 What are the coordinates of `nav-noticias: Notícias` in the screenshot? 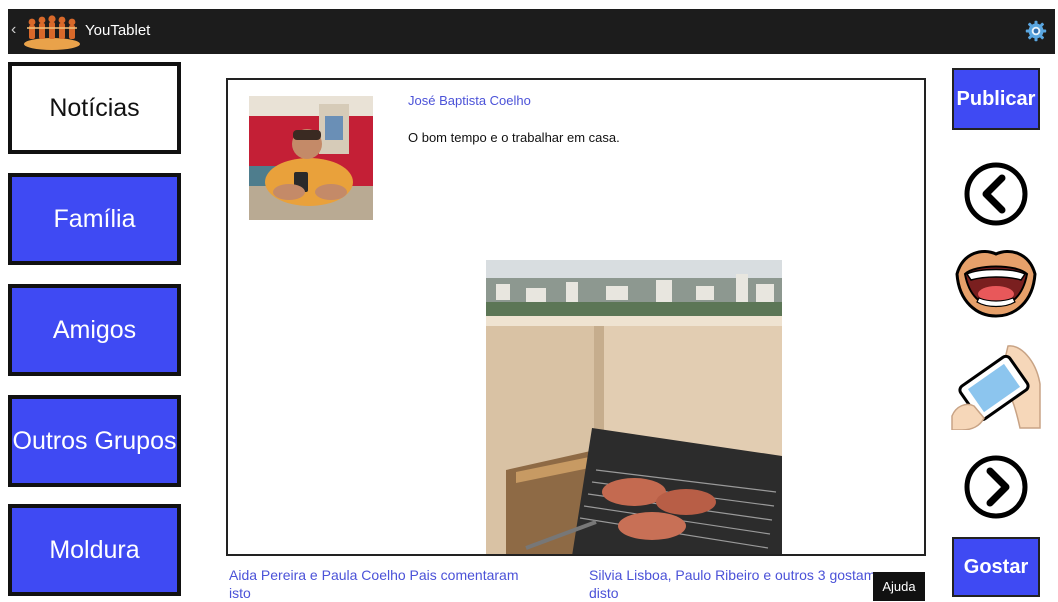 It's located at (94, 108).